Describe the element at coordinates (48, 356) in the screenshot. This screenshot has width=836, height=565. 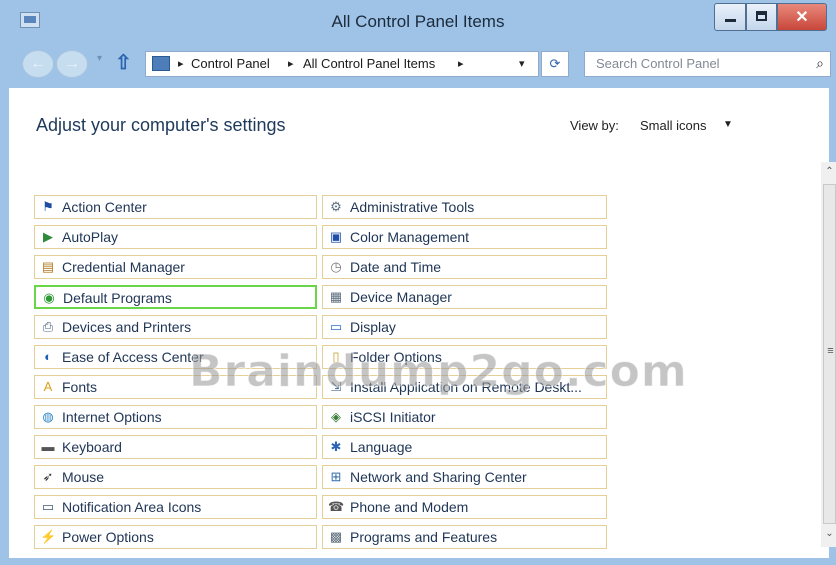
I see `ease-of-access-icon: ◐` at that location.